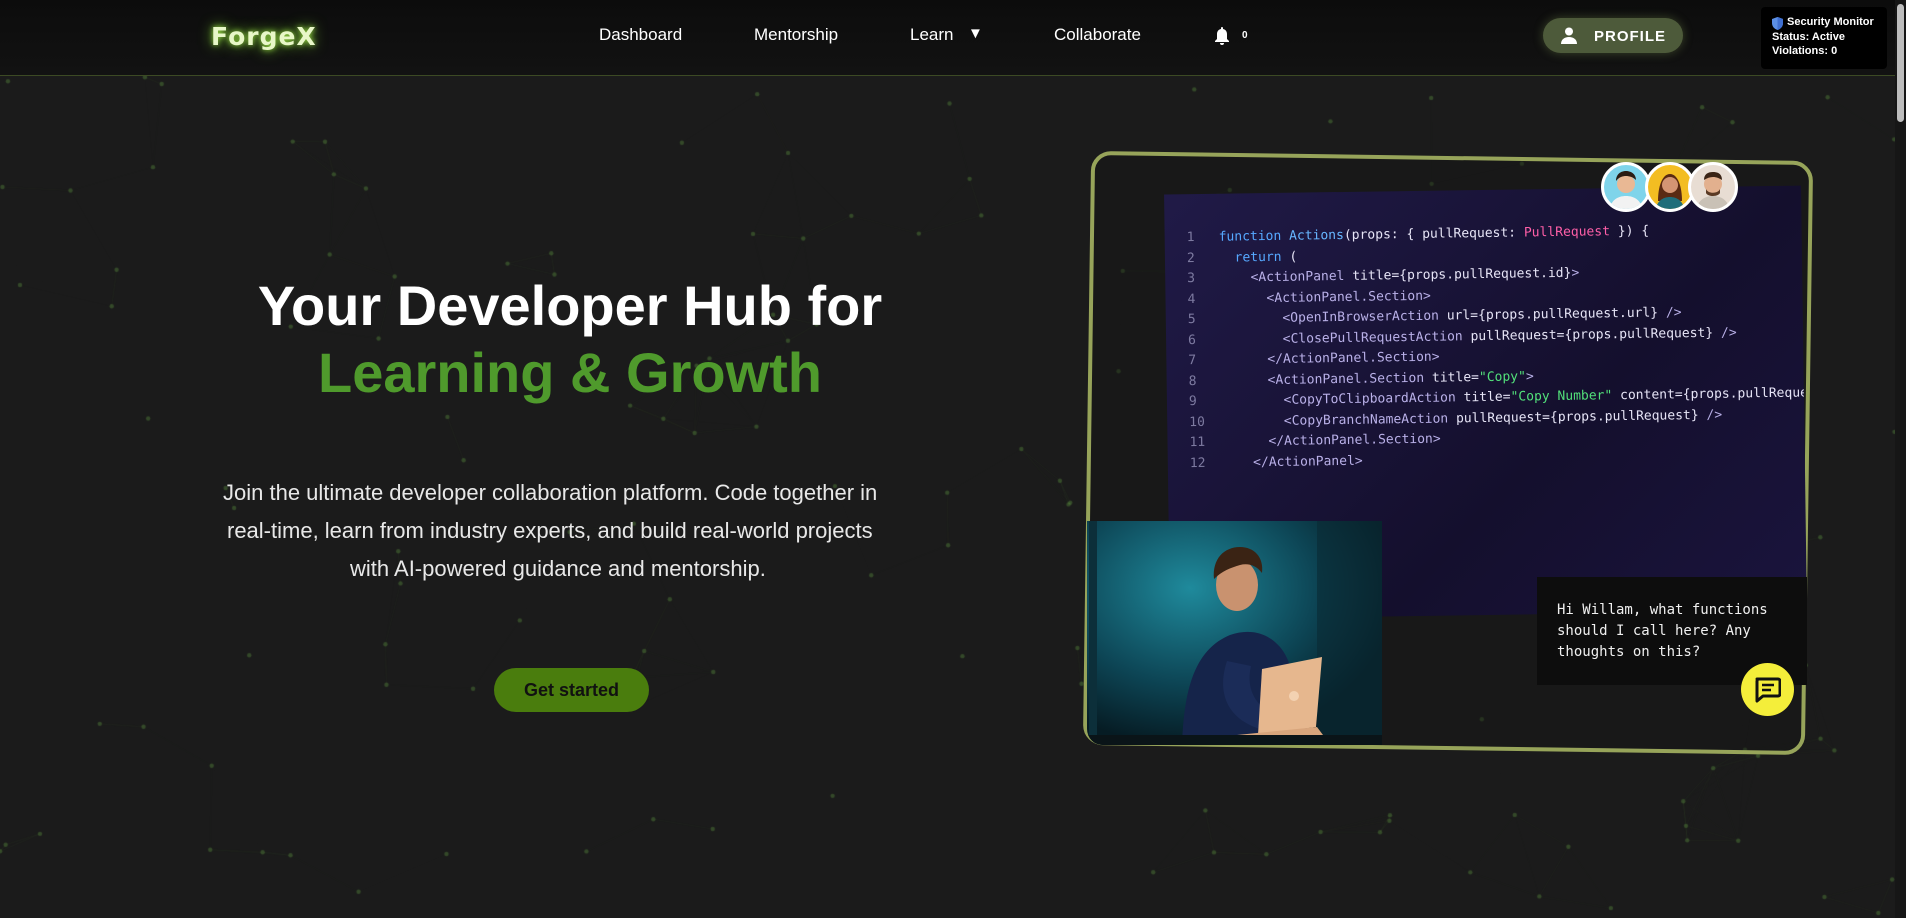  What do you see at coordinates (264, 36) in the screenshot?
I see `forgex-logo: ForgeX` at bounding box center [264, 36].